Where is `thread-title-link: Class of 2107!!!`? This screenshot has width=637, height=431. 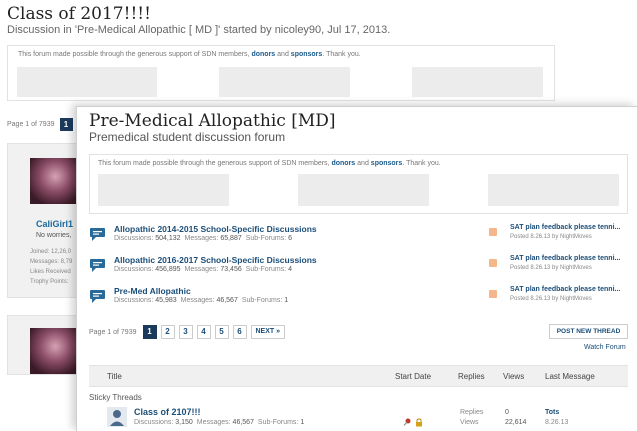 thread-title-link: Class of 2107!!! is located at coordinates (167, 412).